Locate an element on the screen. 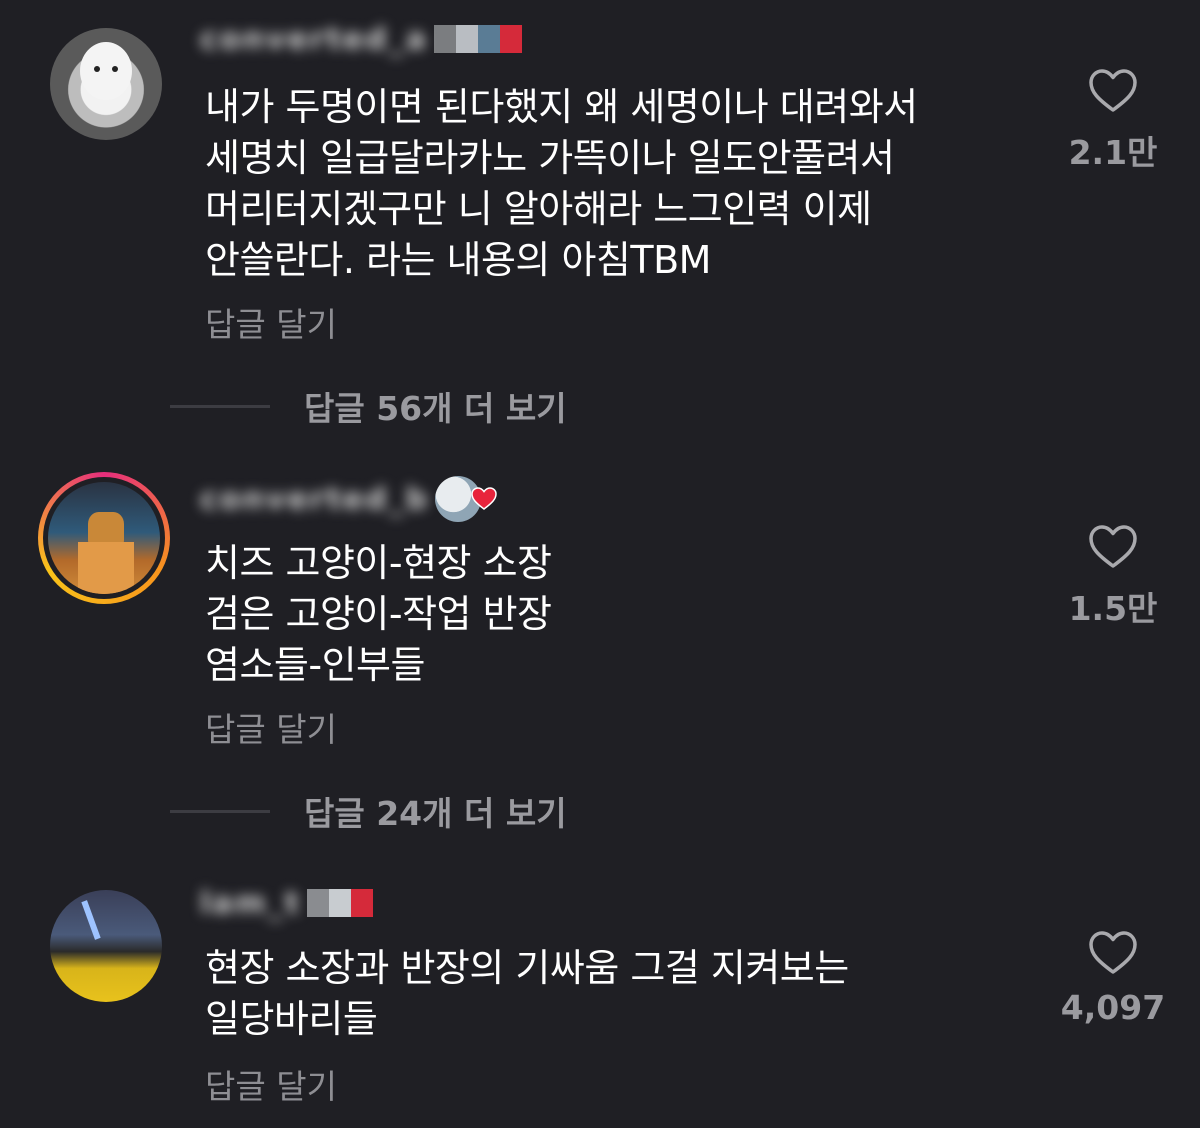 The height and width of the screenshot is (1128, 1200). username: lam_t is located at coordinates (287, 903).